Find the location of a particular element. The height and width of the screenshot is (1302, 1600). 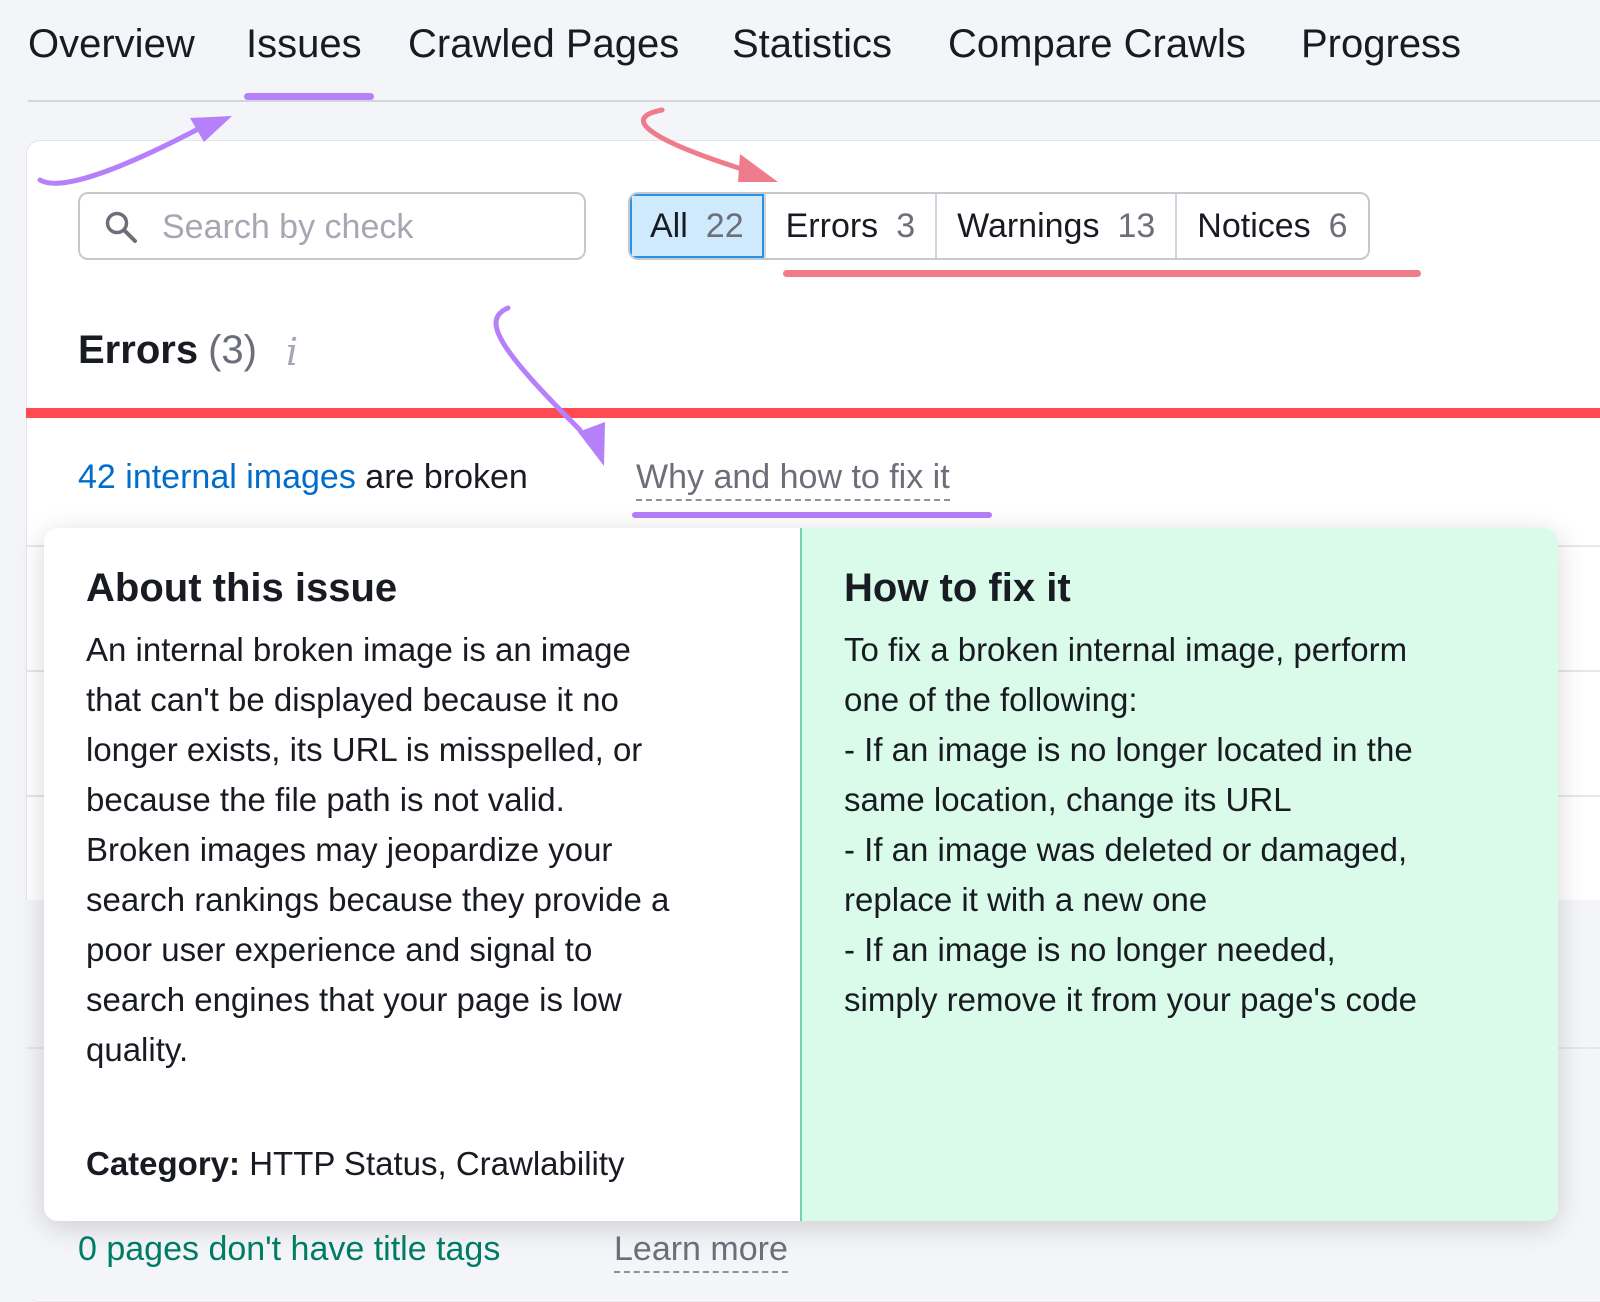

tab-statistics: Statistics is located at coordinates (812, 44).